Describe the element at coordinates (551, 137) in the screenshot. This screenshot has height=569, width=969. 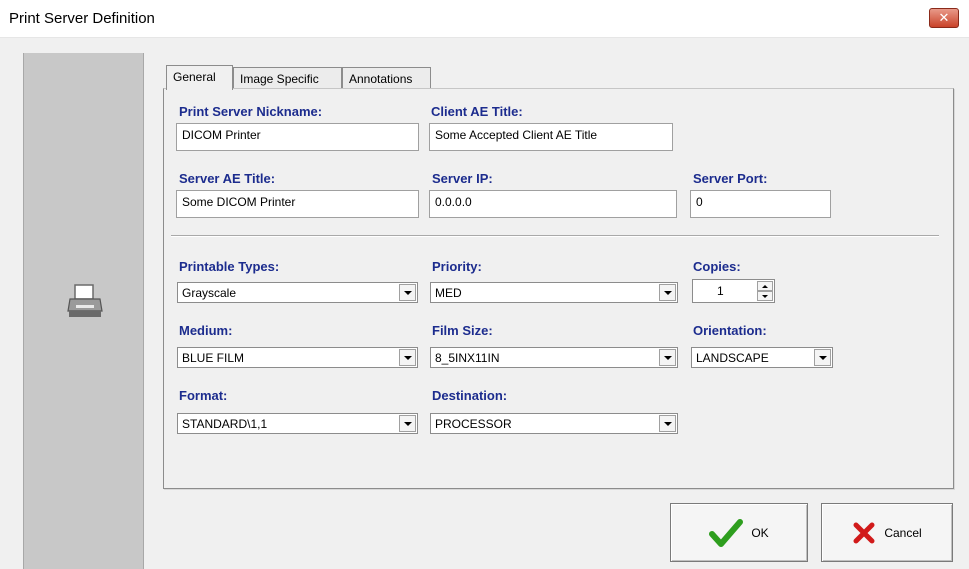
I see `client-ae-field: Some Accepted Client AE Title` at that location.